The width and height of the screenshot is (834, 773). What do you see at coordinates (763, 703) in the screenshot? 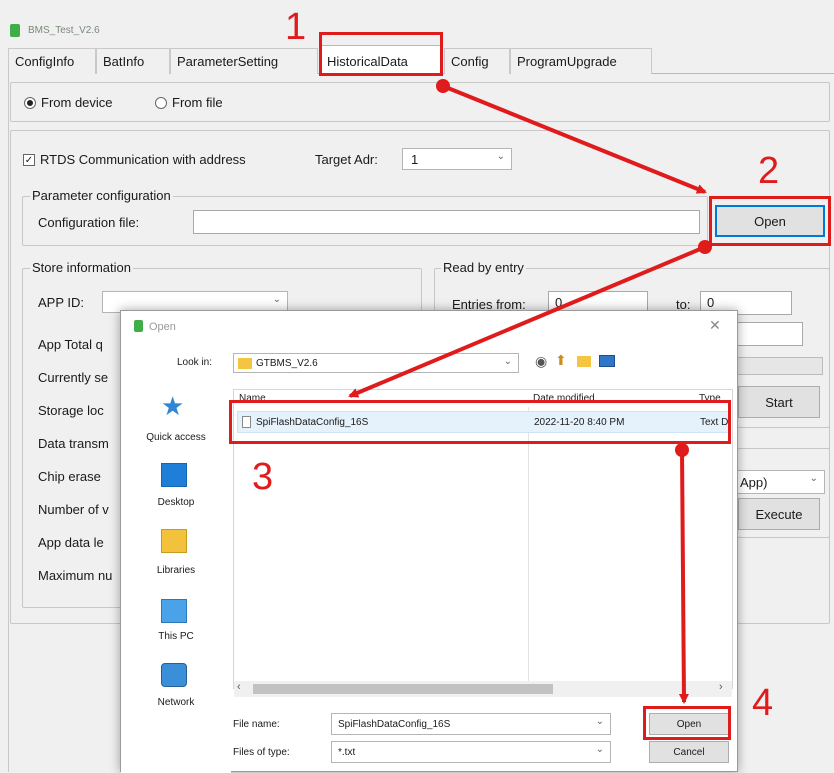
I see `annotation-label-4: 4` at bounding box center [763, 703].